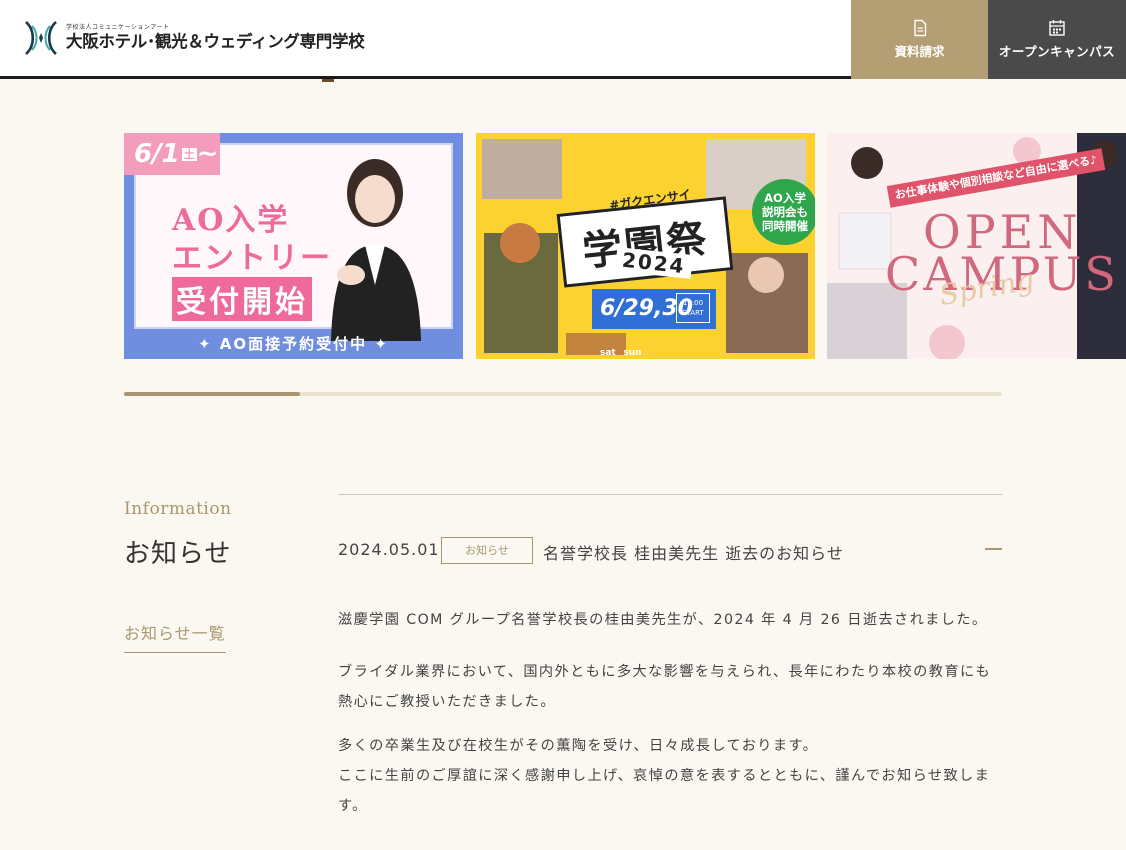 The image size is (1126, 850). What do you see at coordinates (1057, 28) in the screenshot?
I see `calendar-icon` at bounding box center [1057, 28].